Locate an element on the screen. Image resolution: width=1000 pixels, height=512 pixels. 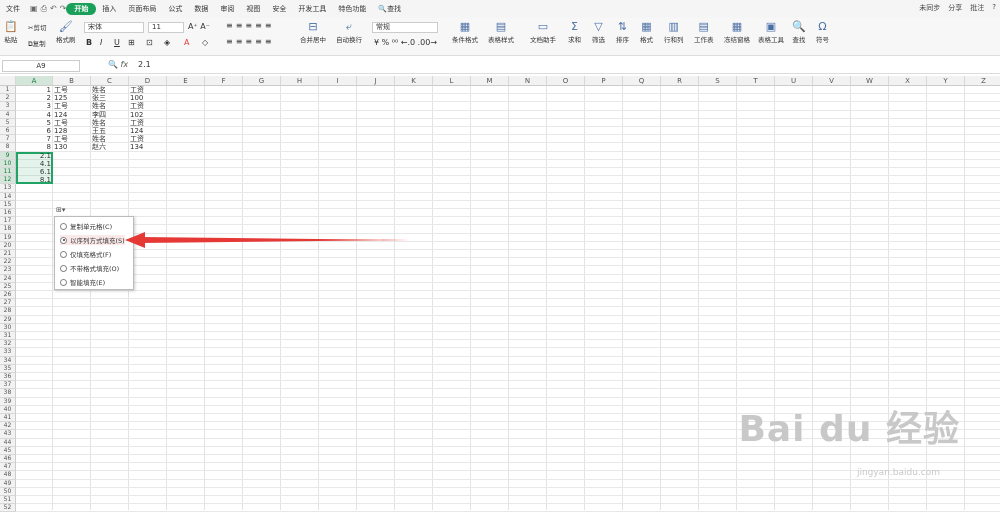
watermark-logo: Bai du 经验 is located at coordinates (849, 429).